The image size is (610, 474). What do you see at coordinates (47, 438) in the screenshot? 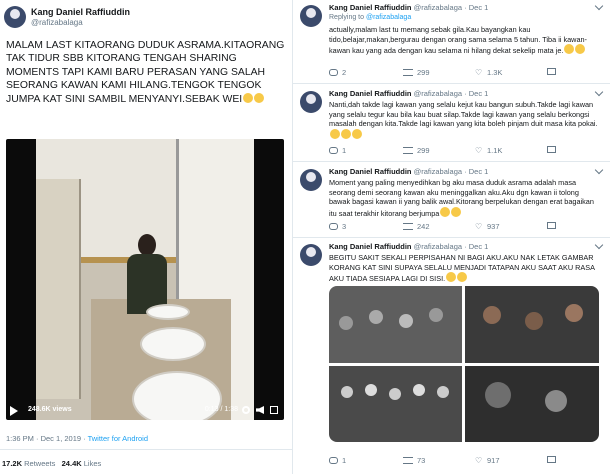
I see `tweet-timestamp: 1:36 PM · Dec 1, 2019 ·` at bounding box center [47, 438].